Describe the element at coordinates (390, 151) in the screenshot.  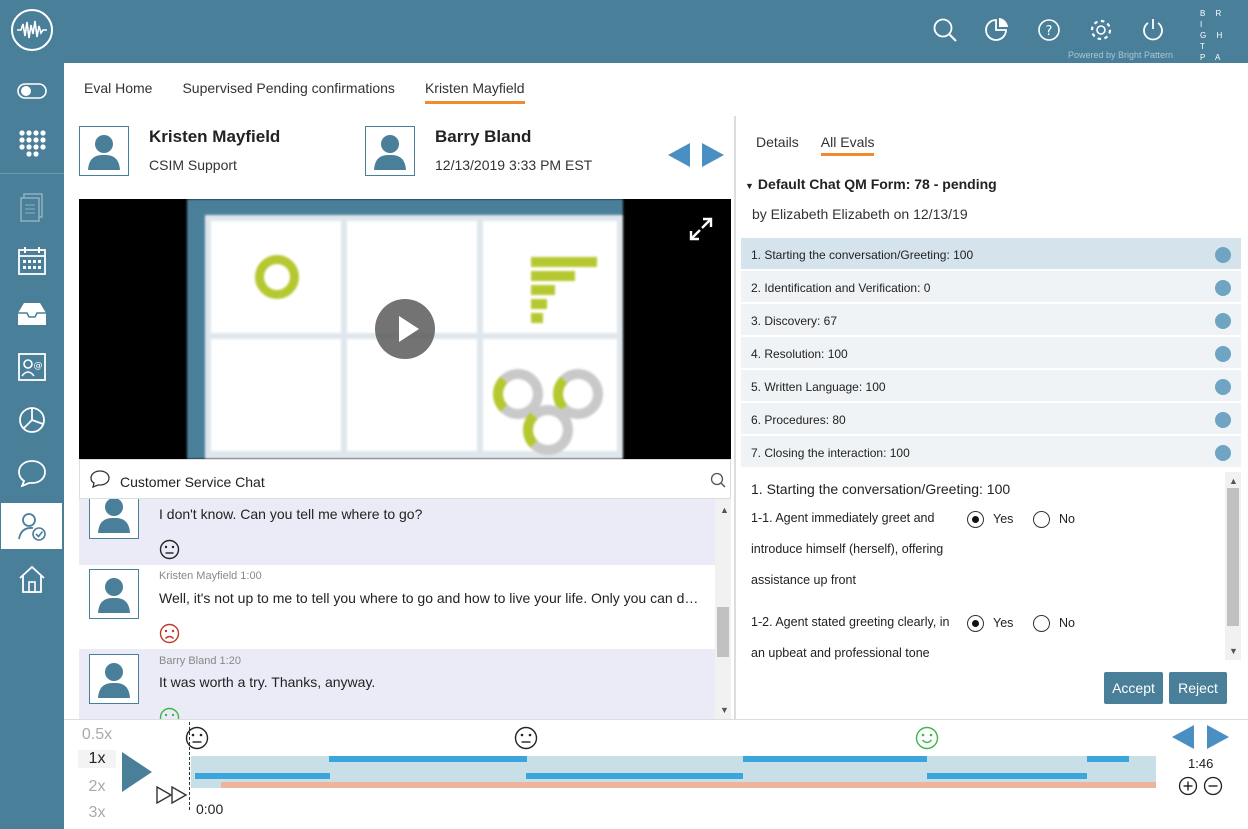
I see `customer-avatar` at that location.